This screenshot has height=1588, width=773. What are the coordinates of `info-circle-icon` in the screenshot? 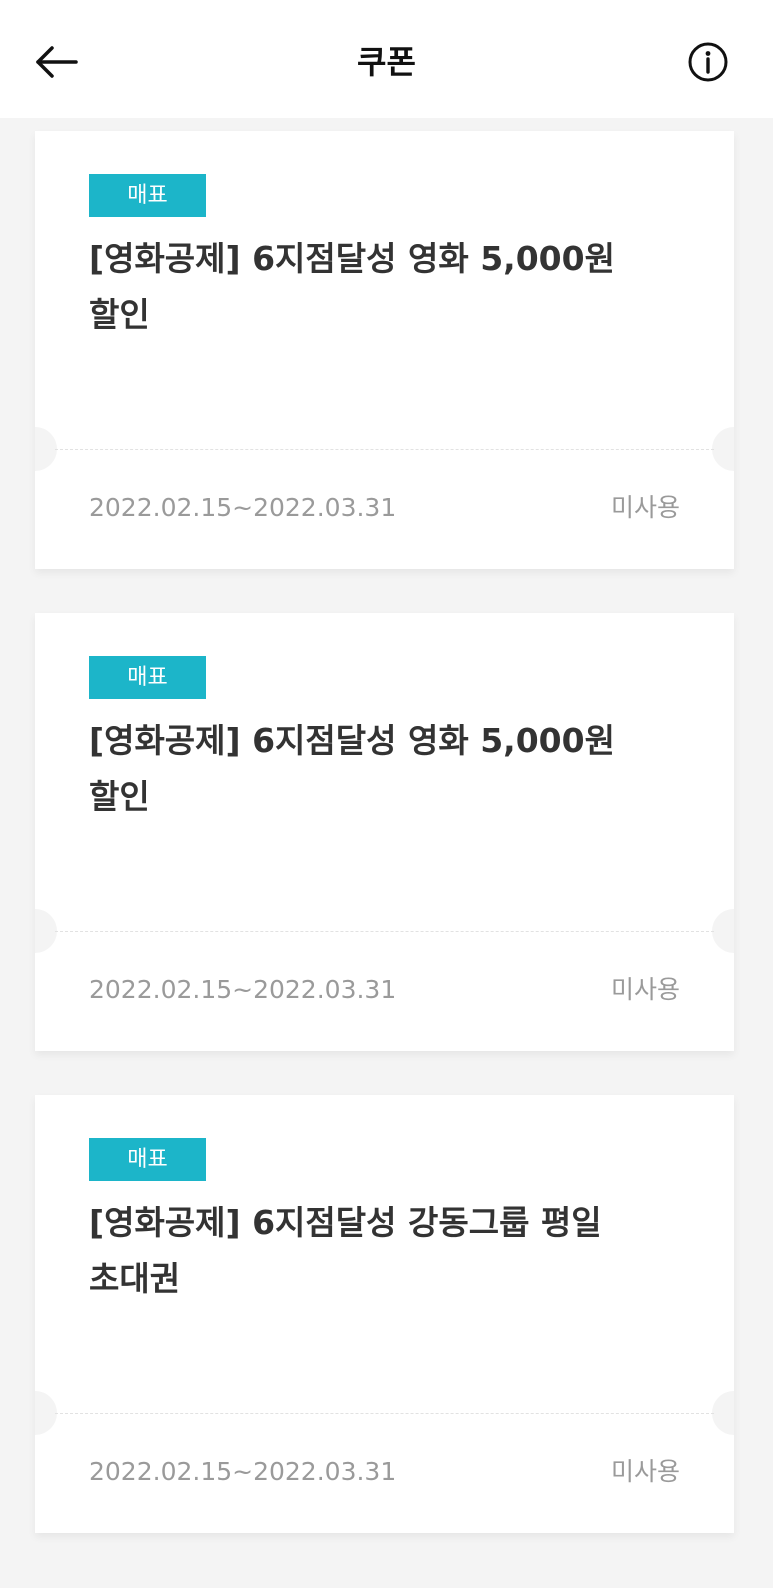 It's located at (708, 62).